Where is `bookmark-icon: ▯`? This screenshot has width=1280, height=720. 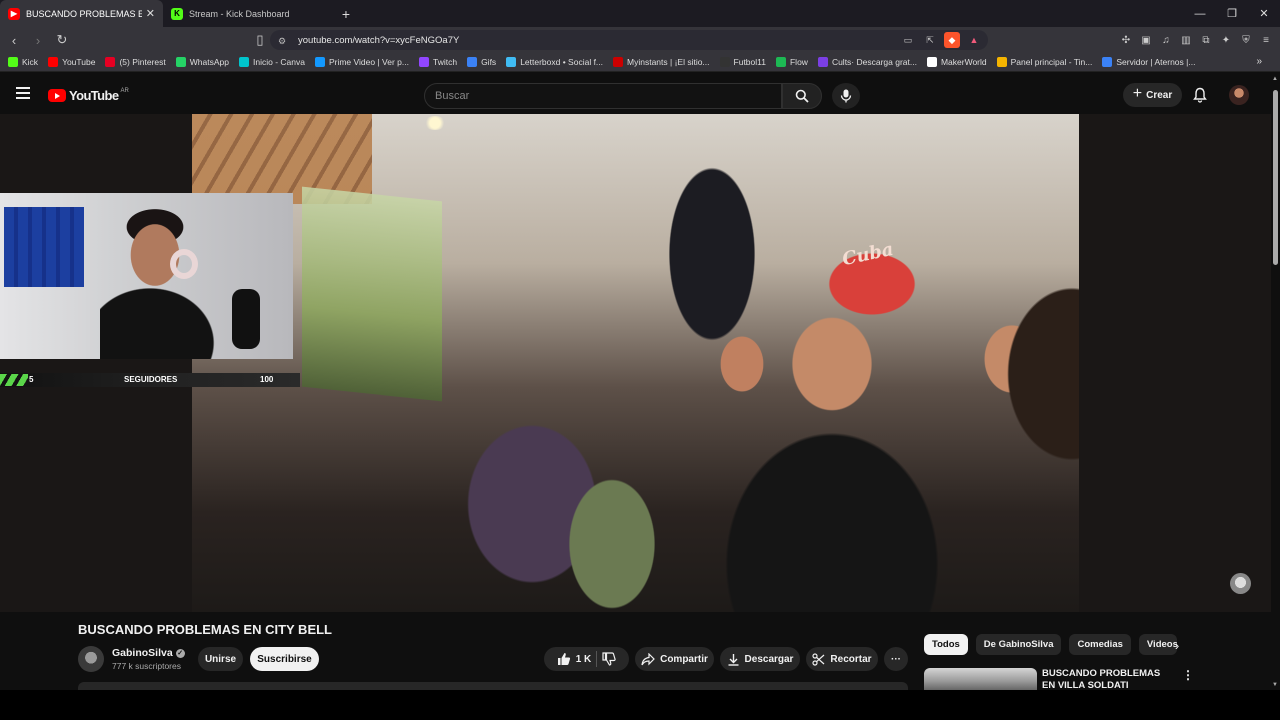
bookmark-icon: ▯ is located at coordinates (260, 40).